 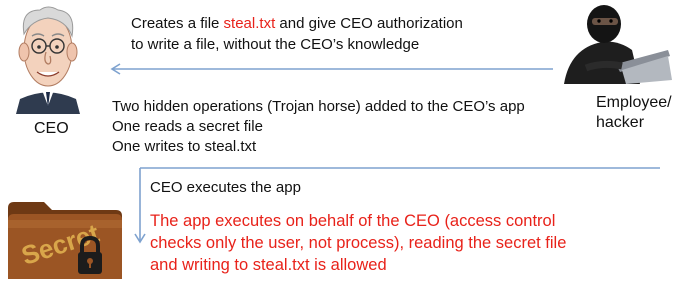 What do you see at coordinates (184, 146) in the screenshot?
I see `step2-line3: One writes to steal.txt` at bounding box center [184, 146].